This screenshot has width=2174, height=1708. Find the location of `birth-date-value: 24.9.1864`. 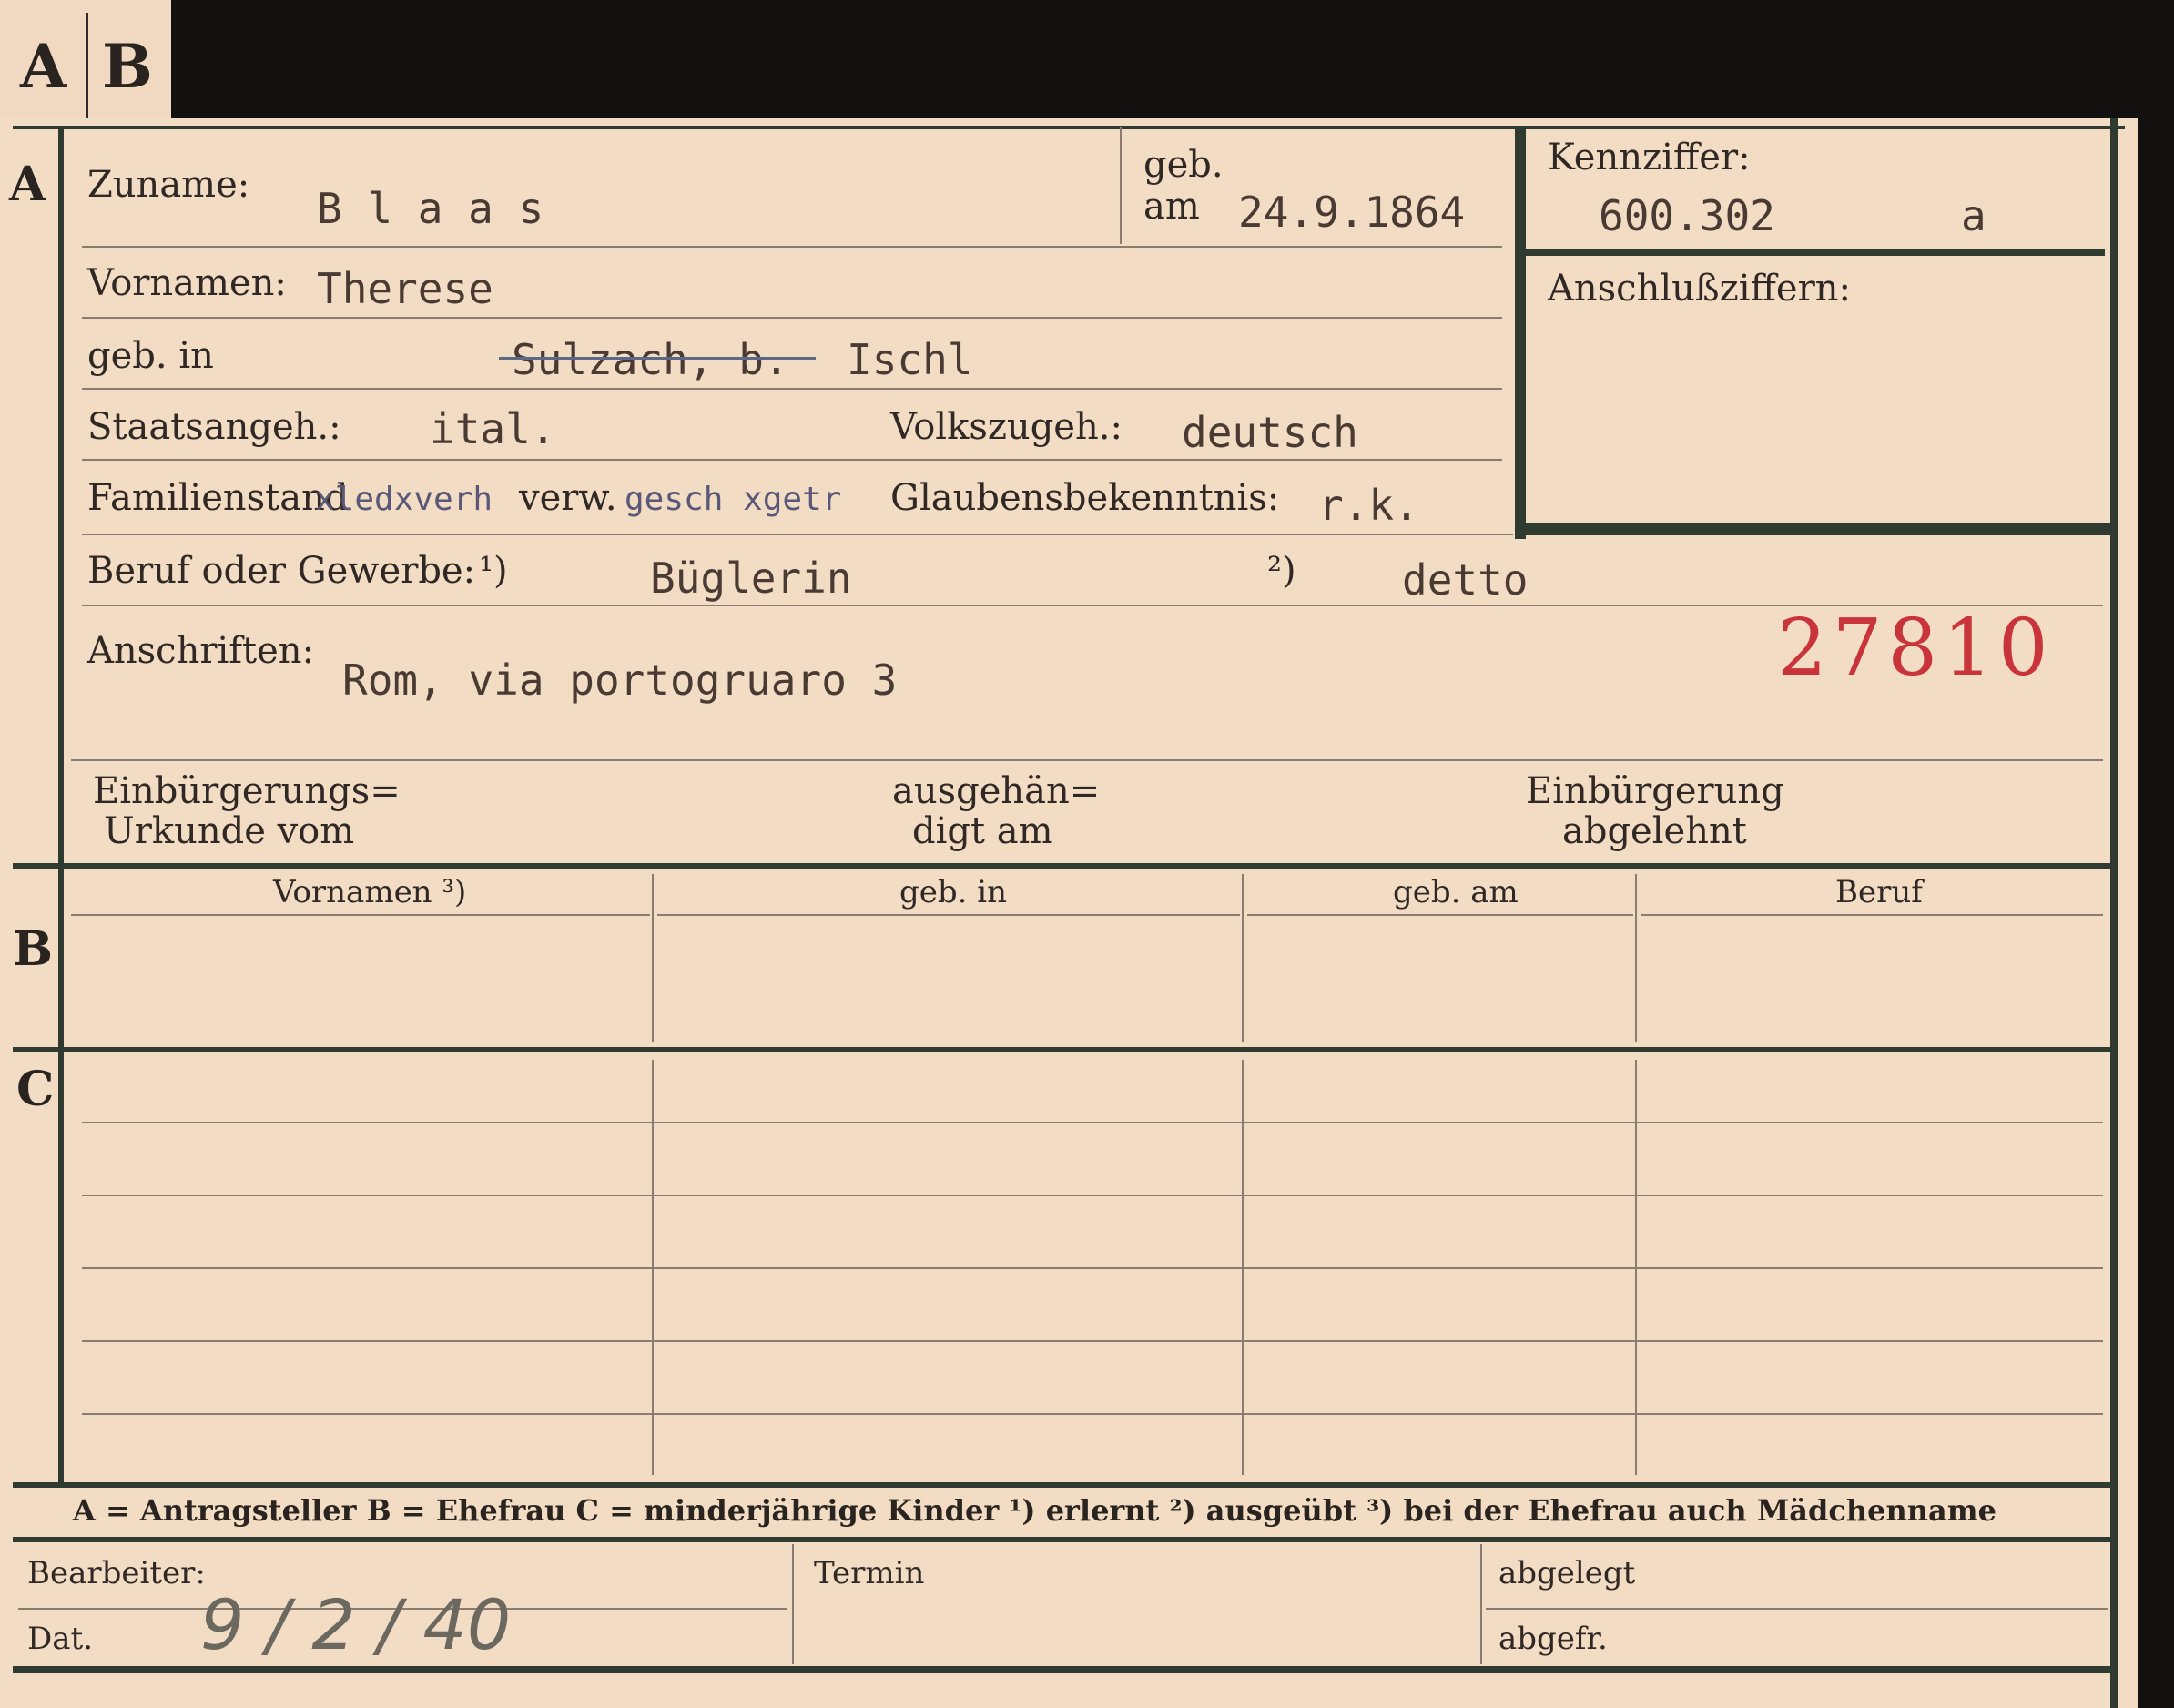

birth-date-value: 24.9.1864 is located at coordinates (1352, 213).